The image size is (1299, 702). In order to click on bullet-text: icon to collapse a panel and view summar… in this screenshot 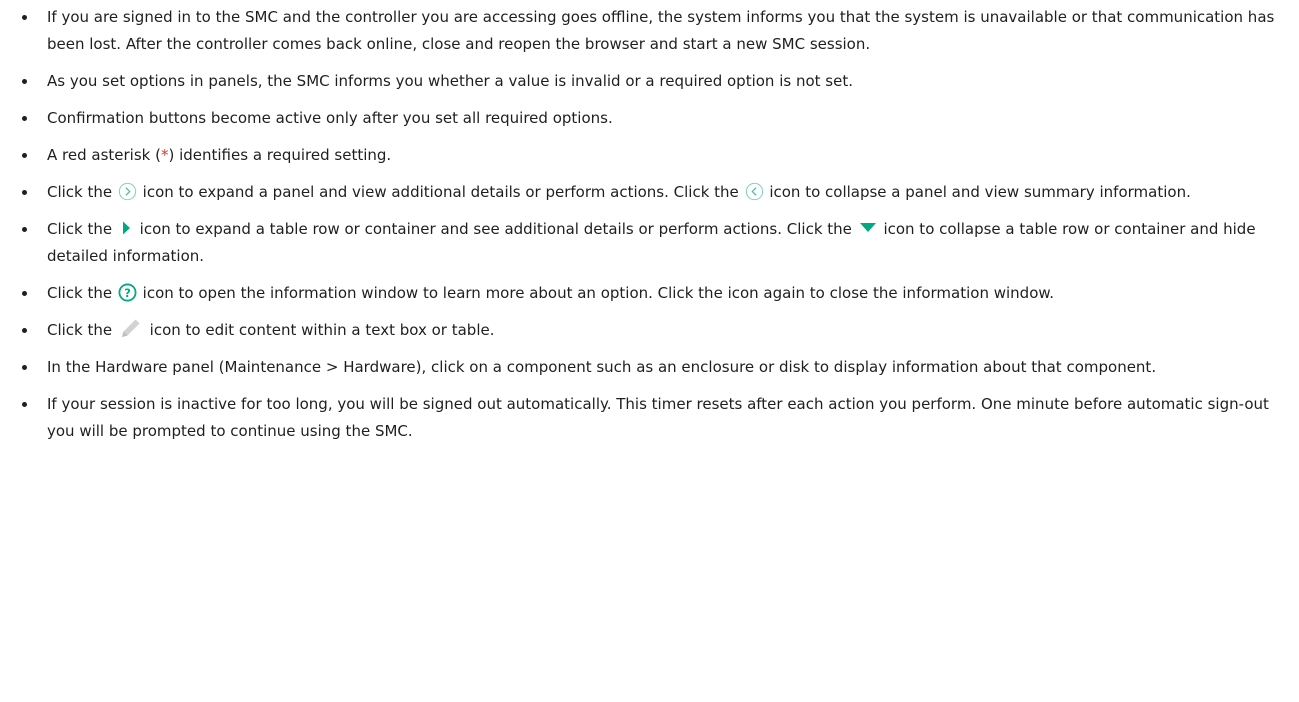, I will do `click(977, 192)`.